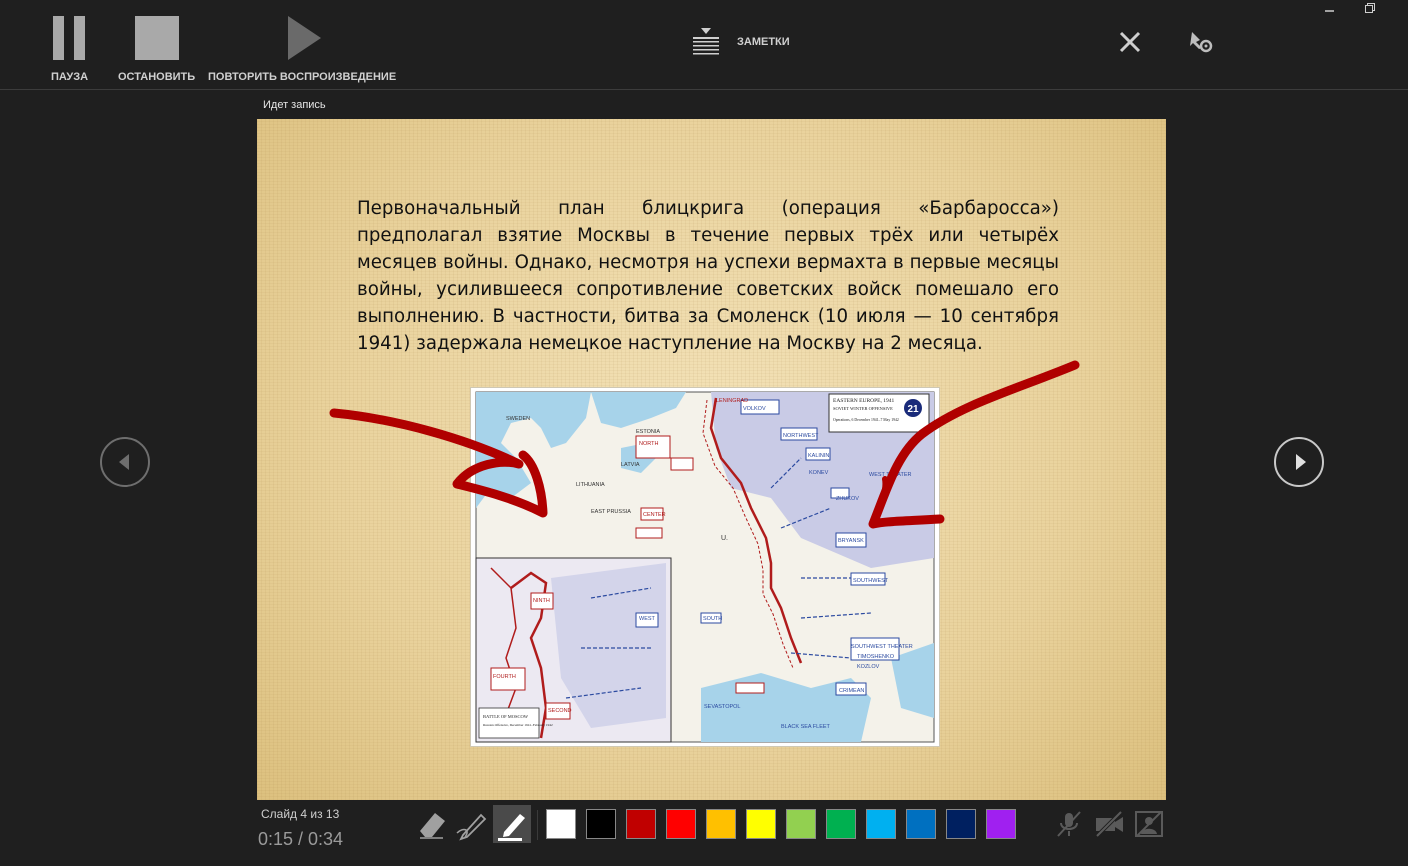 The width and height of the screenshot is (1408, 866). I want to click on replay-button: ПОВТОРИТЬ ВОСПРОИЗВЕДЕНИЕ, so click(306, 44).